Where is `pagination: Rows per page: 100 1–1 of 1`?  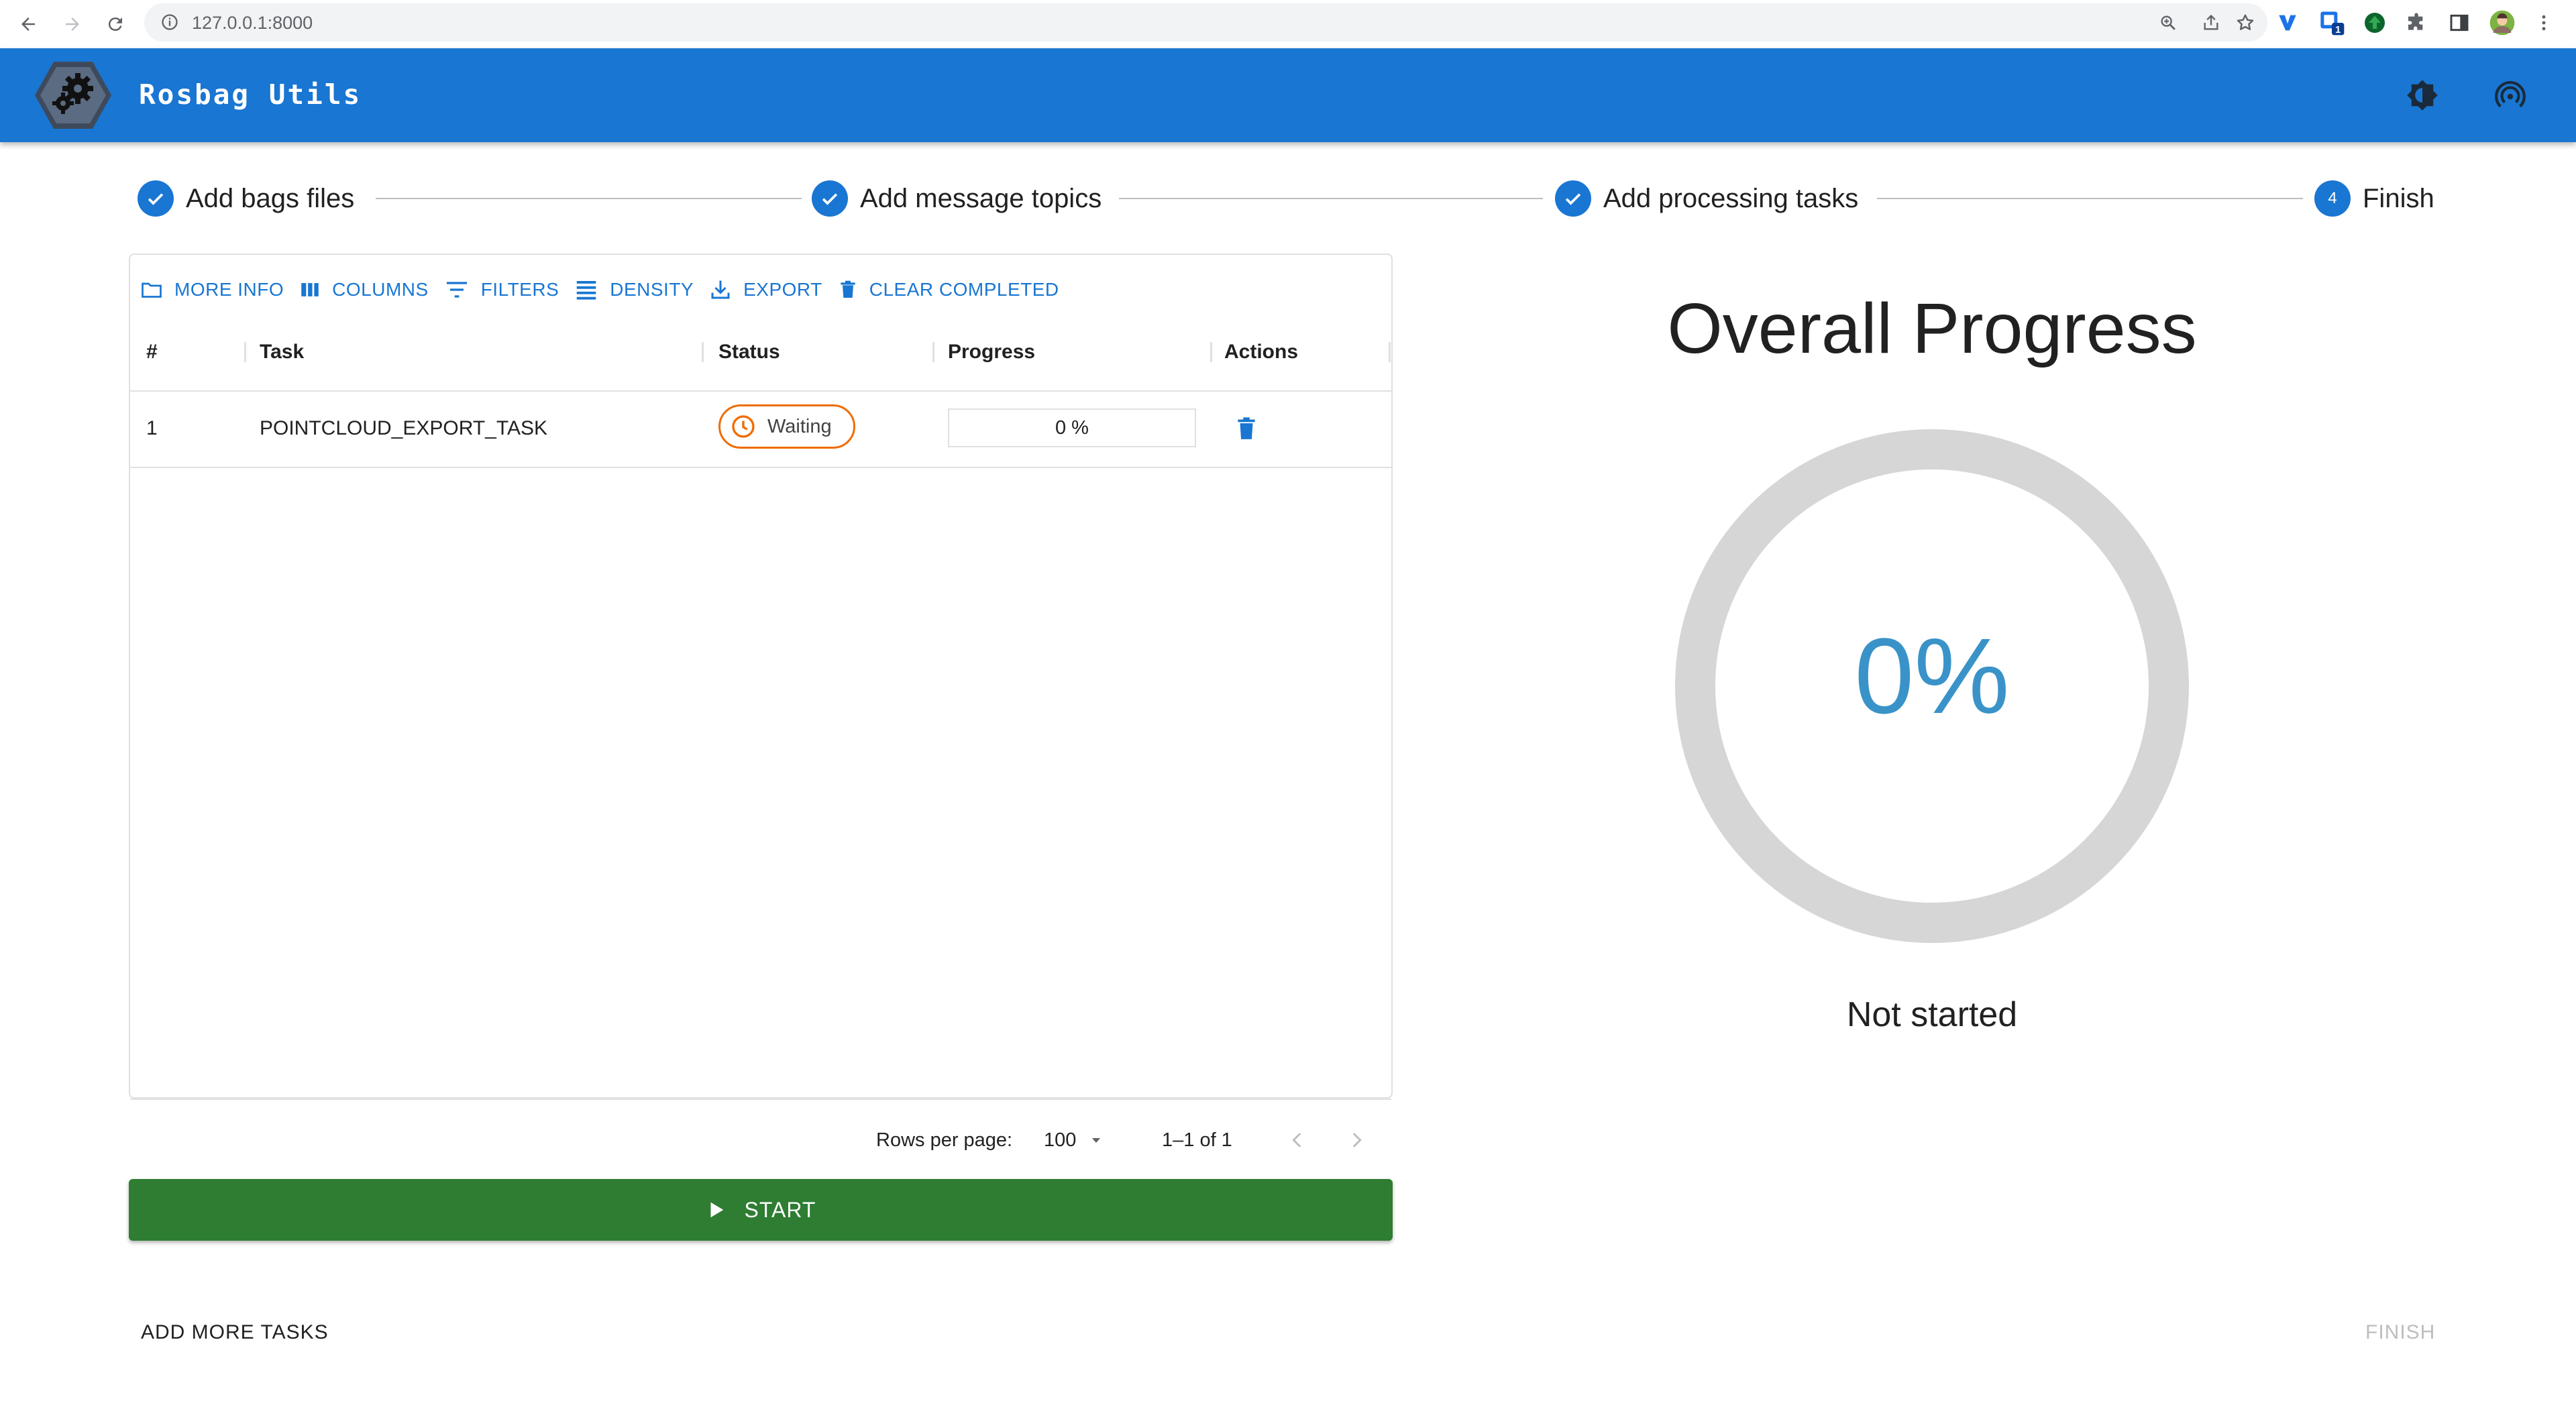 pagination: Rows per page: 100 1–1 of 1 is located at coordinates (760, 1140).